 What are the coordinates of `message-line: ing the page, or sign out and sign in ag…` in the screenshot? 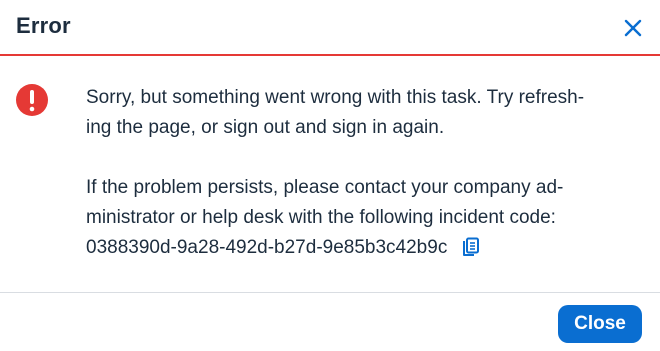 It's located at (265, 127).